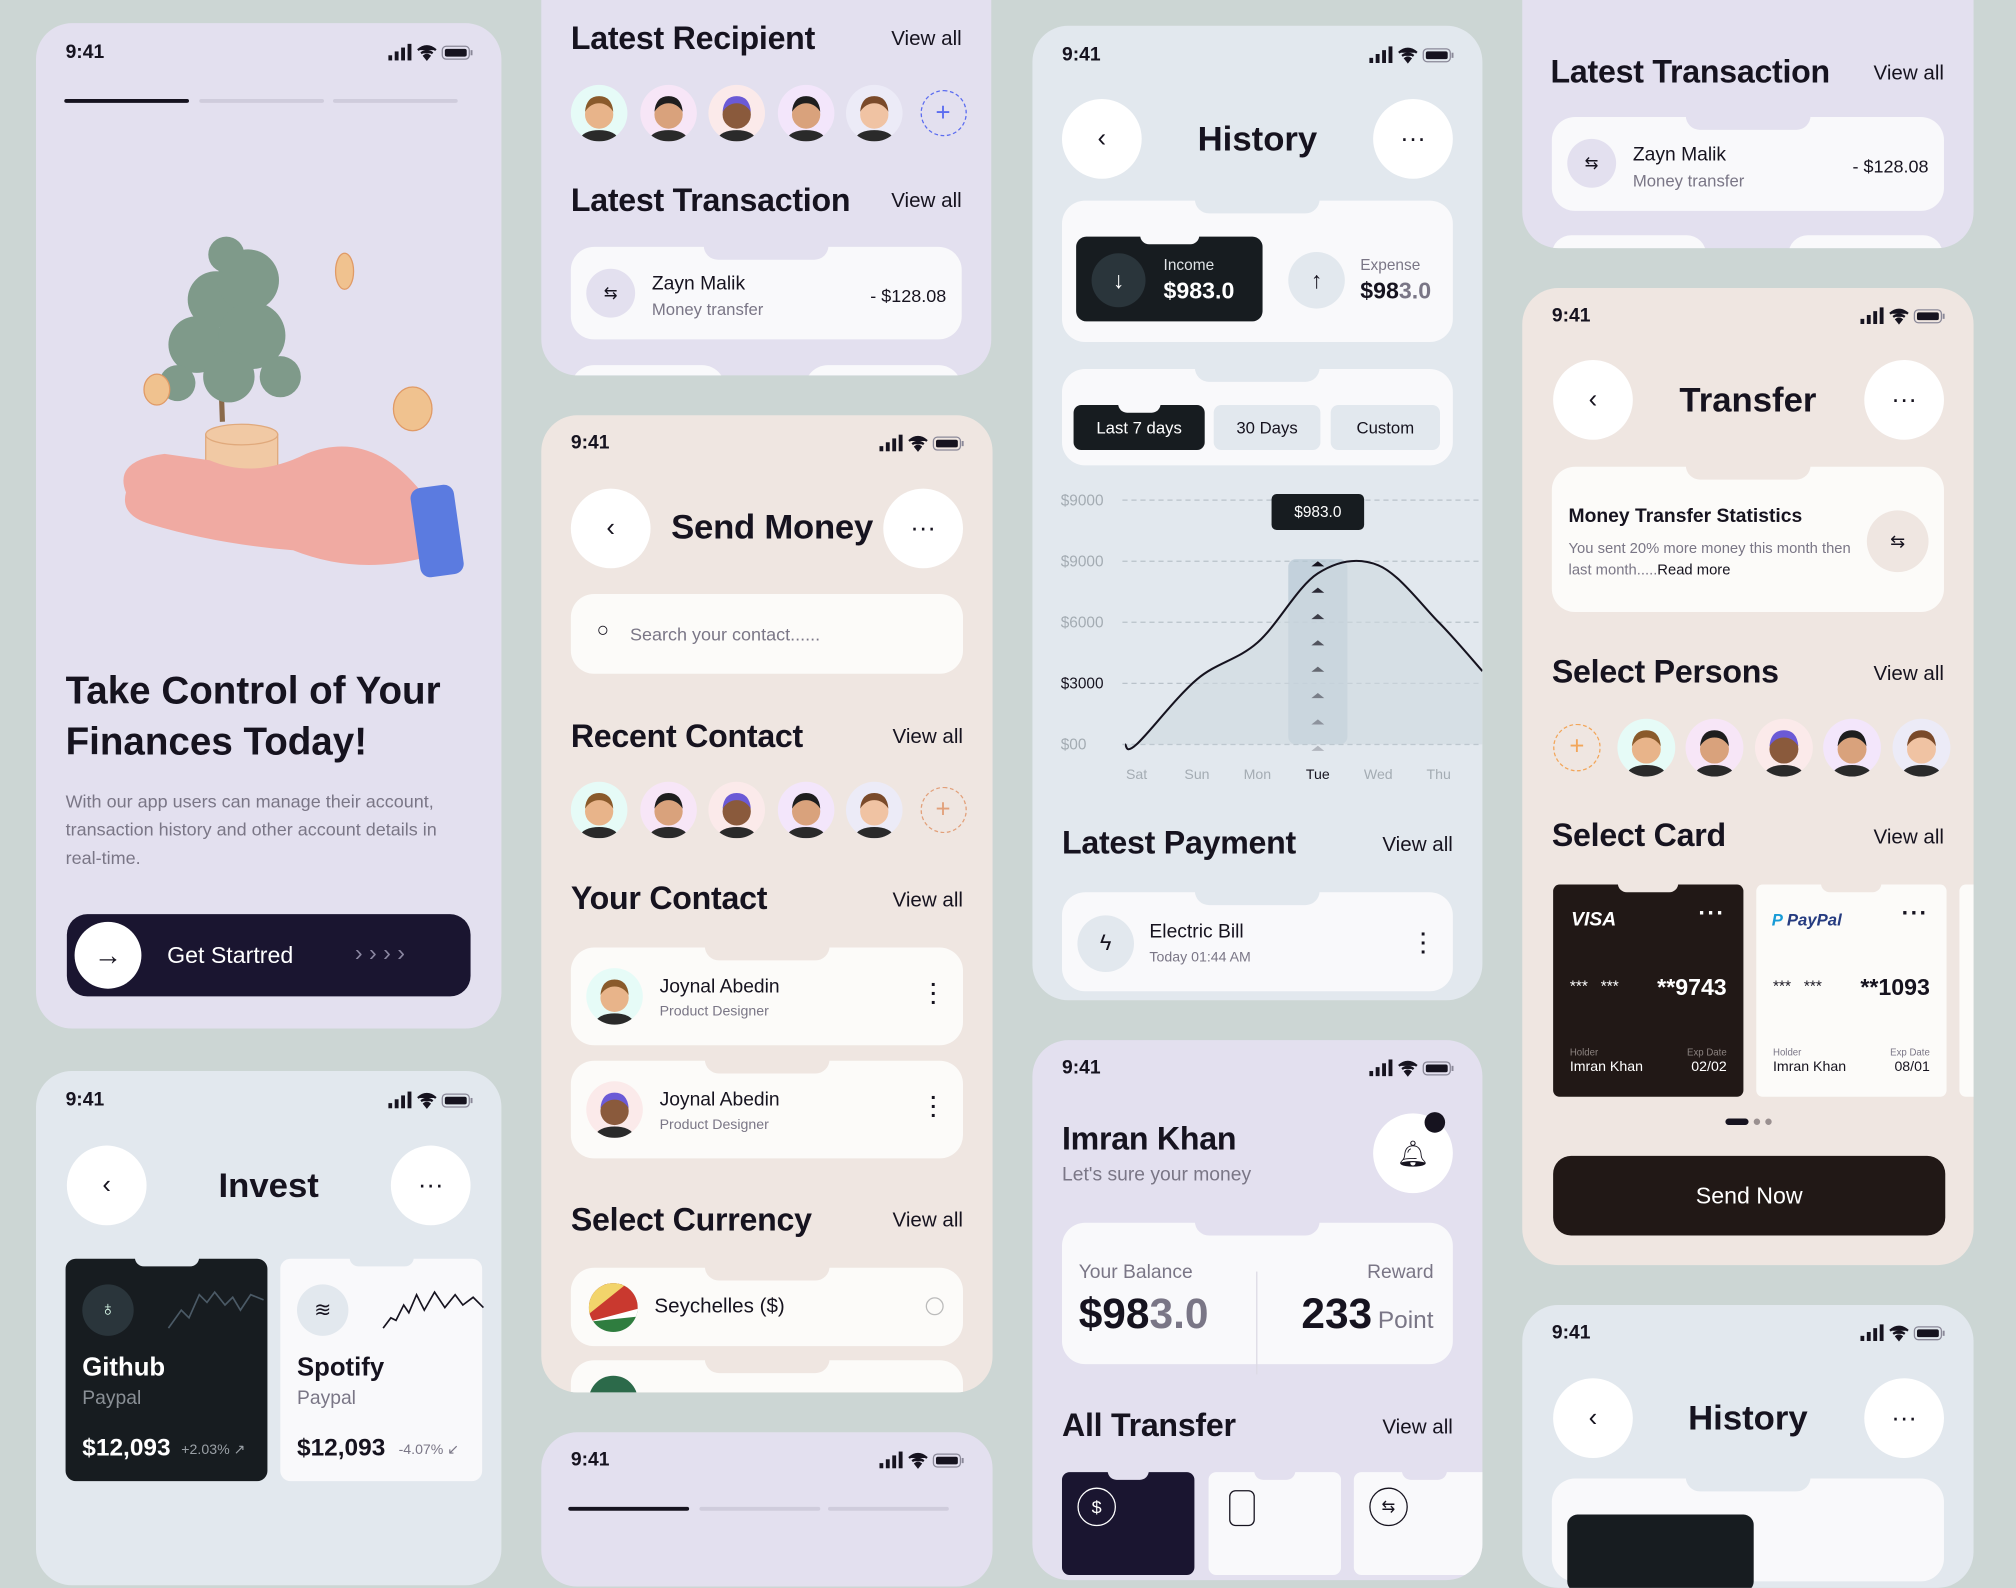 This screenshot has height=1588, width=2016. Describe the element at coordinates (934, 1306) in the screenshot. I see `radio-button` at that location.